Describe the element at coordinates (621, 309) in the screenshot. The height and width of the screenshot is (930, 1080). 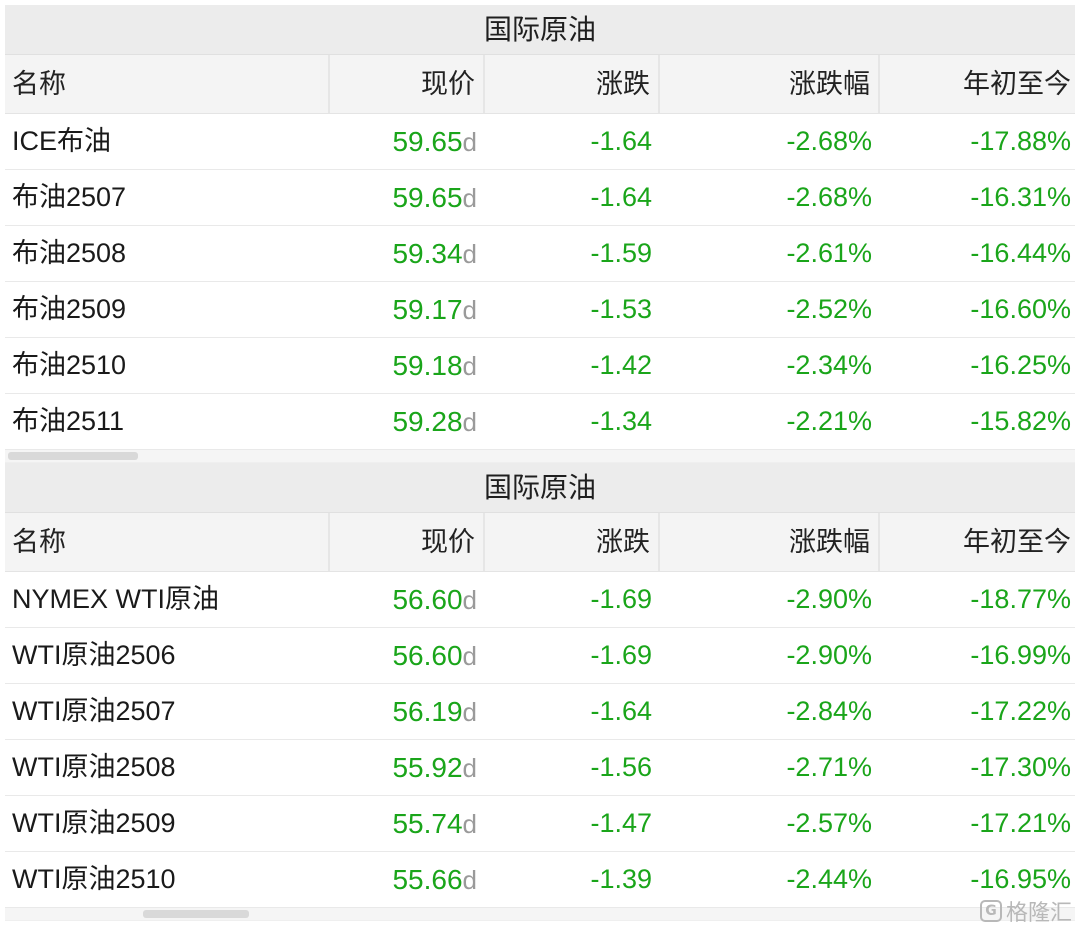
I see `row-change: -1.53` at that location.